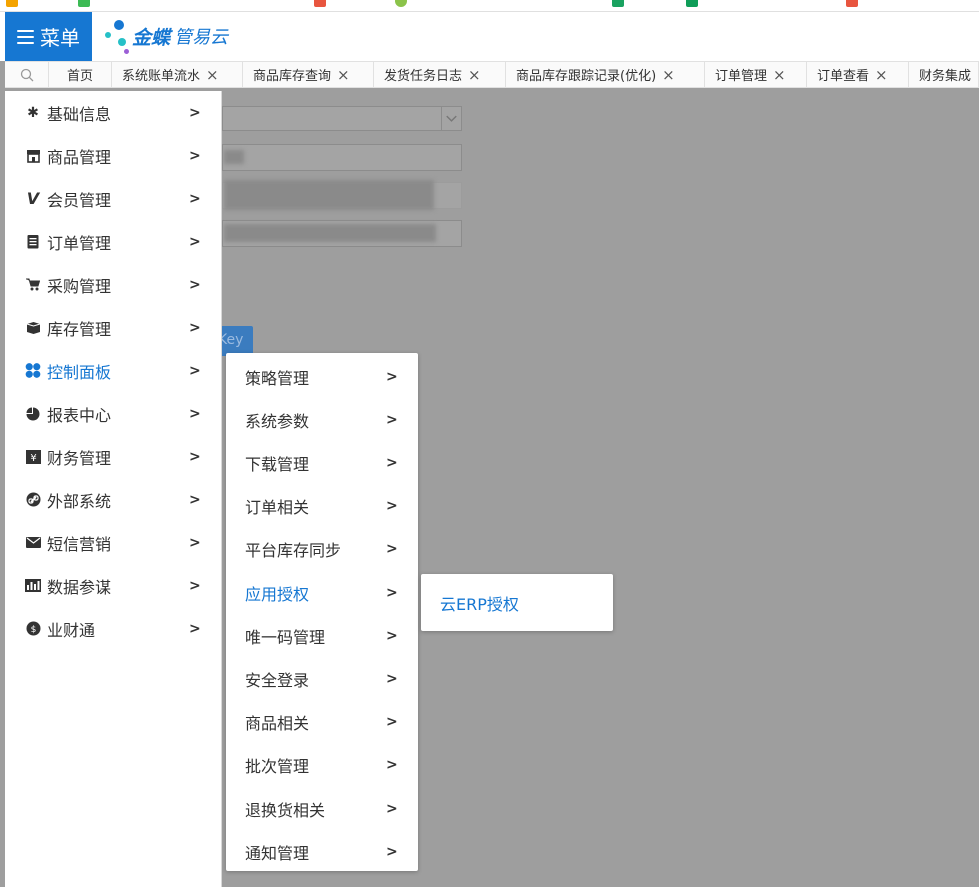 This screenshot has width=979, height=887. What do you see at coordinates (80, 74) in the screenshot?
I see `tab-home: 首页` at bounding box center [80, 74].